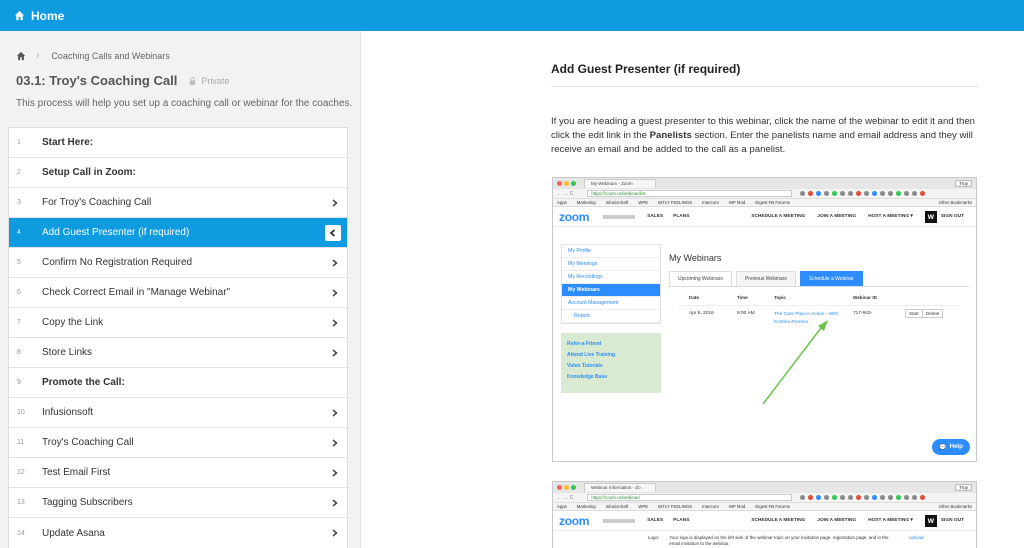 Image resolution: width=1024 pixels, height=548 pixels. I want to click on chevron-left-icon, so click(333, 232).